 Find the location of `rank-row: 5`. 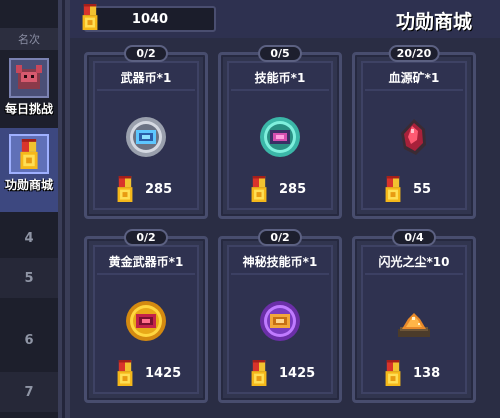

rank-row: 5 is located at coordinates (29, 278).